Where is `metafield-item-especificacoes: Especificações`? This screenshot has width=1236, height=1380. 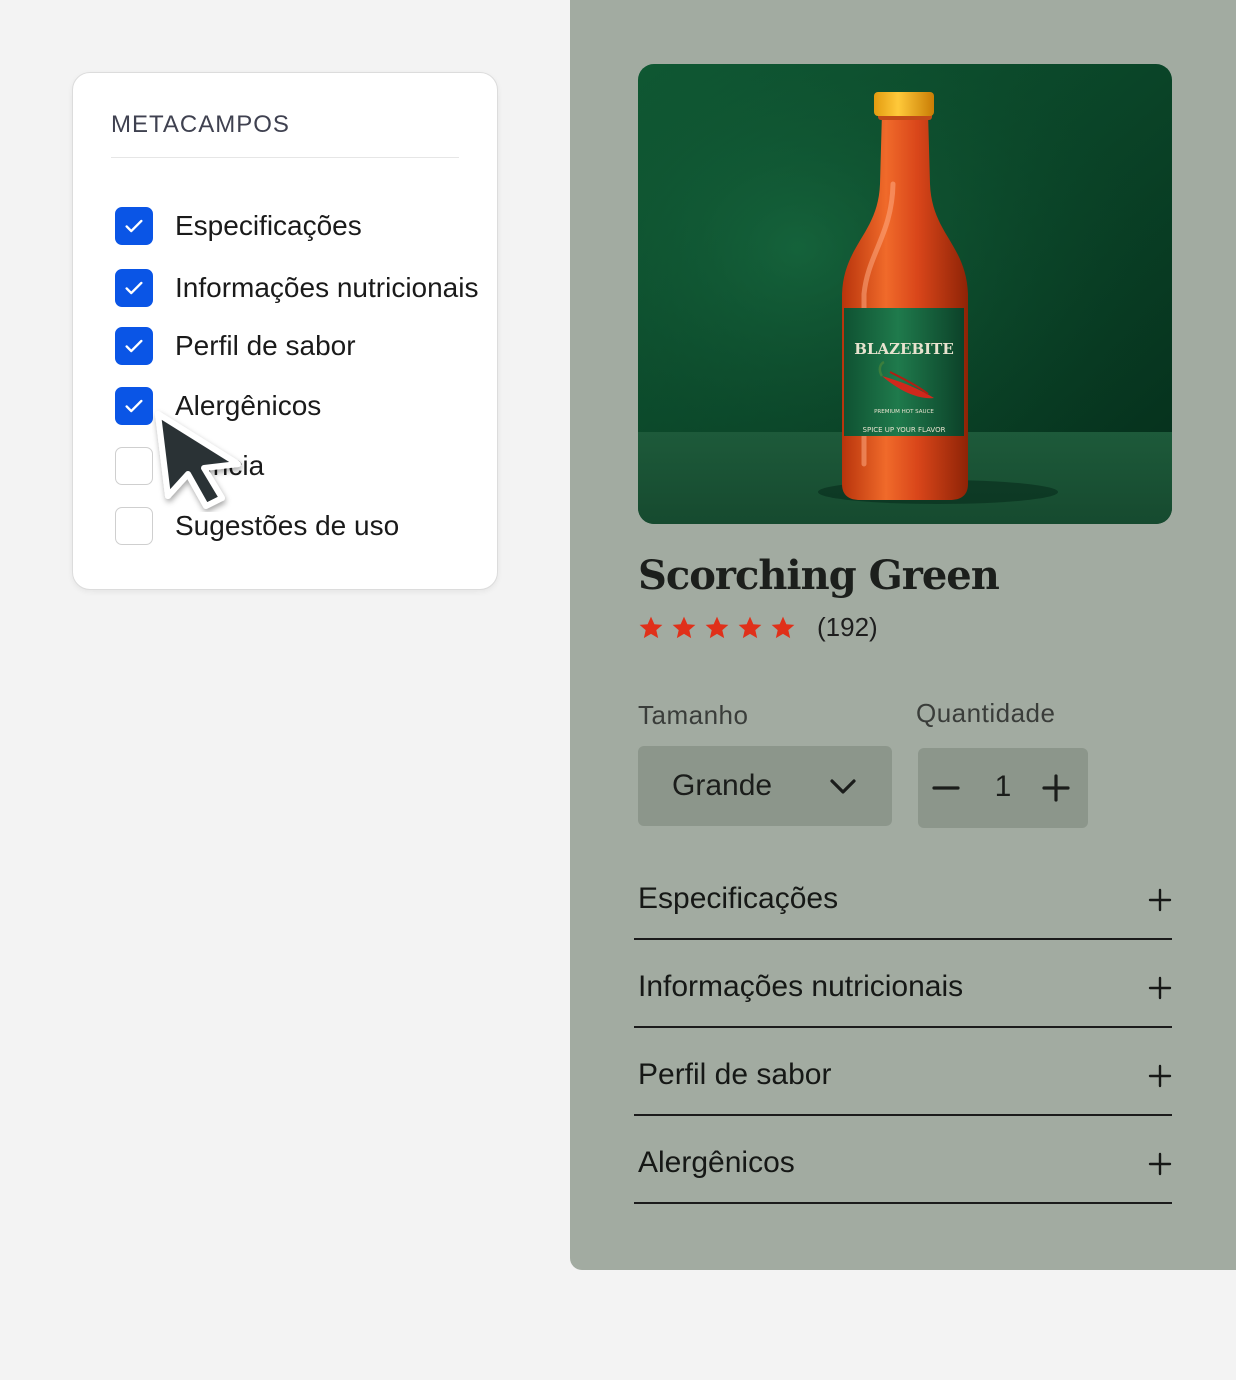 metafield-item-especificacoes: Especificações is located at coordinates (238, 226).